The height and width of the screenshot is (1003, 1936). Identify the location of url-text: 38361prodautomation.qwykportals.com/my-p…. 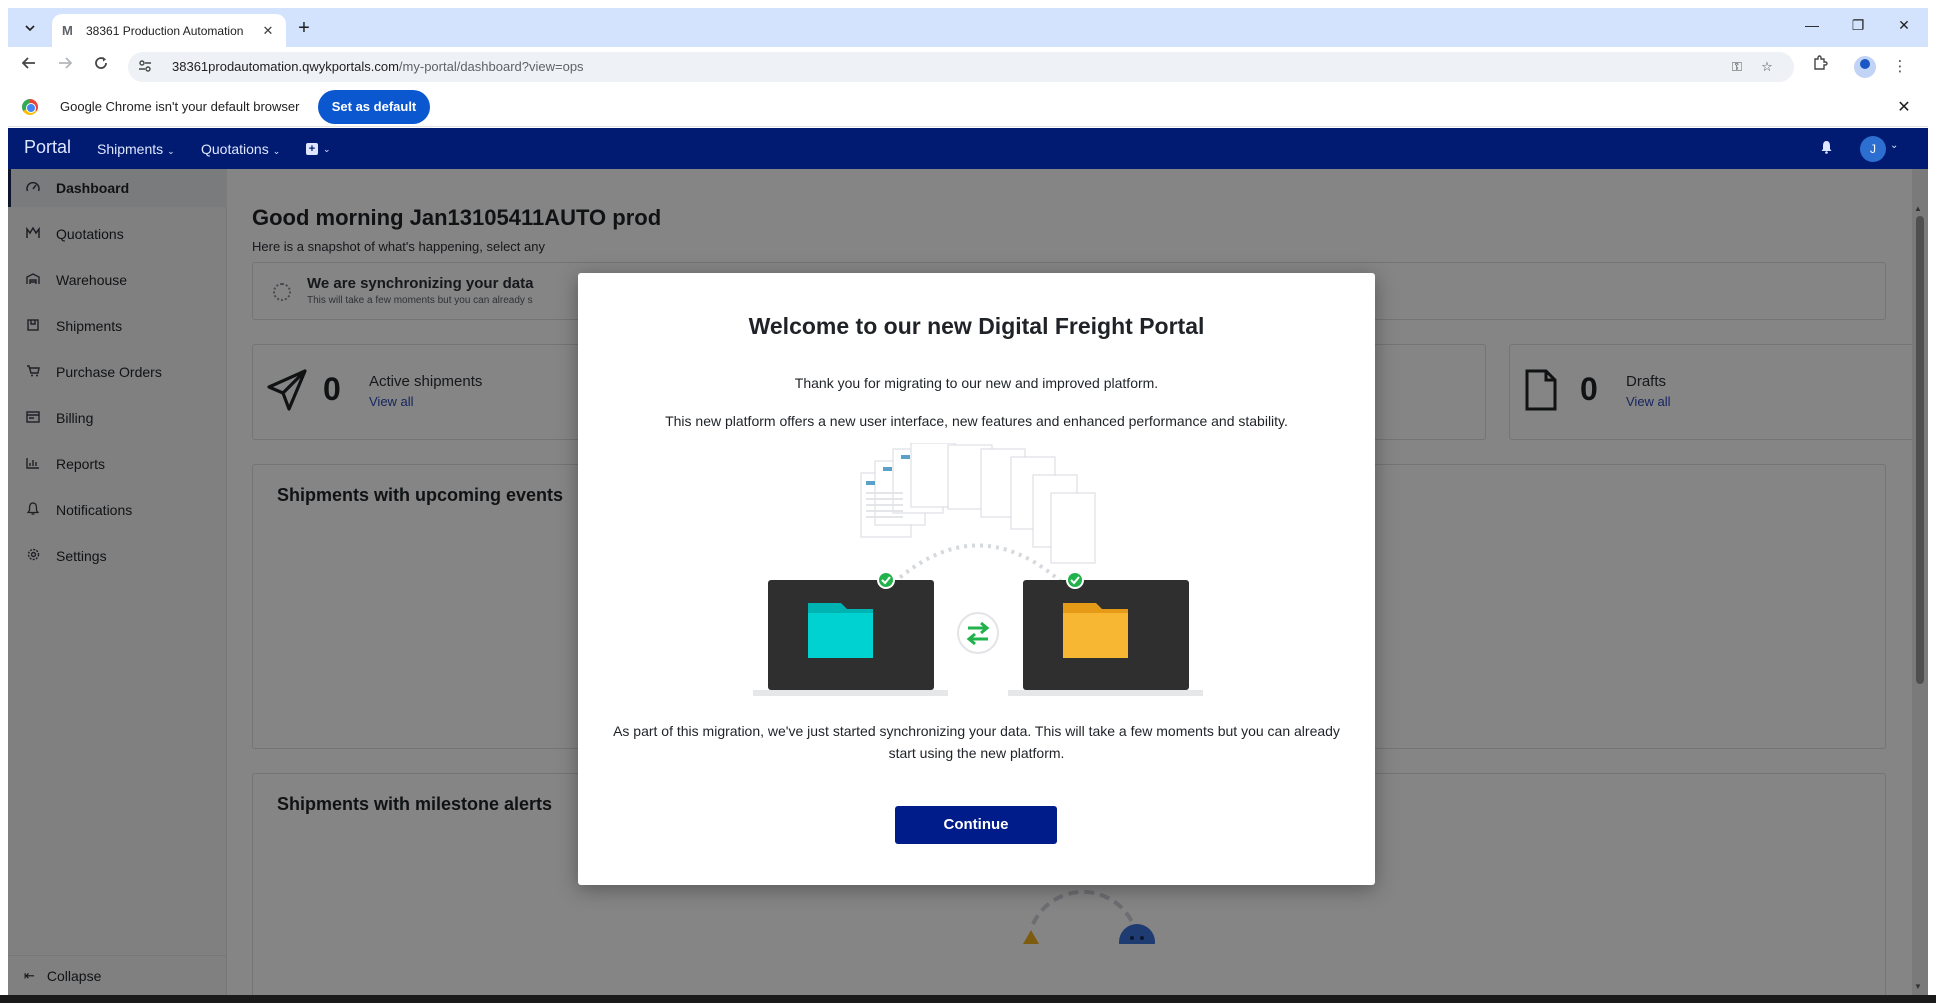
(378, 66).